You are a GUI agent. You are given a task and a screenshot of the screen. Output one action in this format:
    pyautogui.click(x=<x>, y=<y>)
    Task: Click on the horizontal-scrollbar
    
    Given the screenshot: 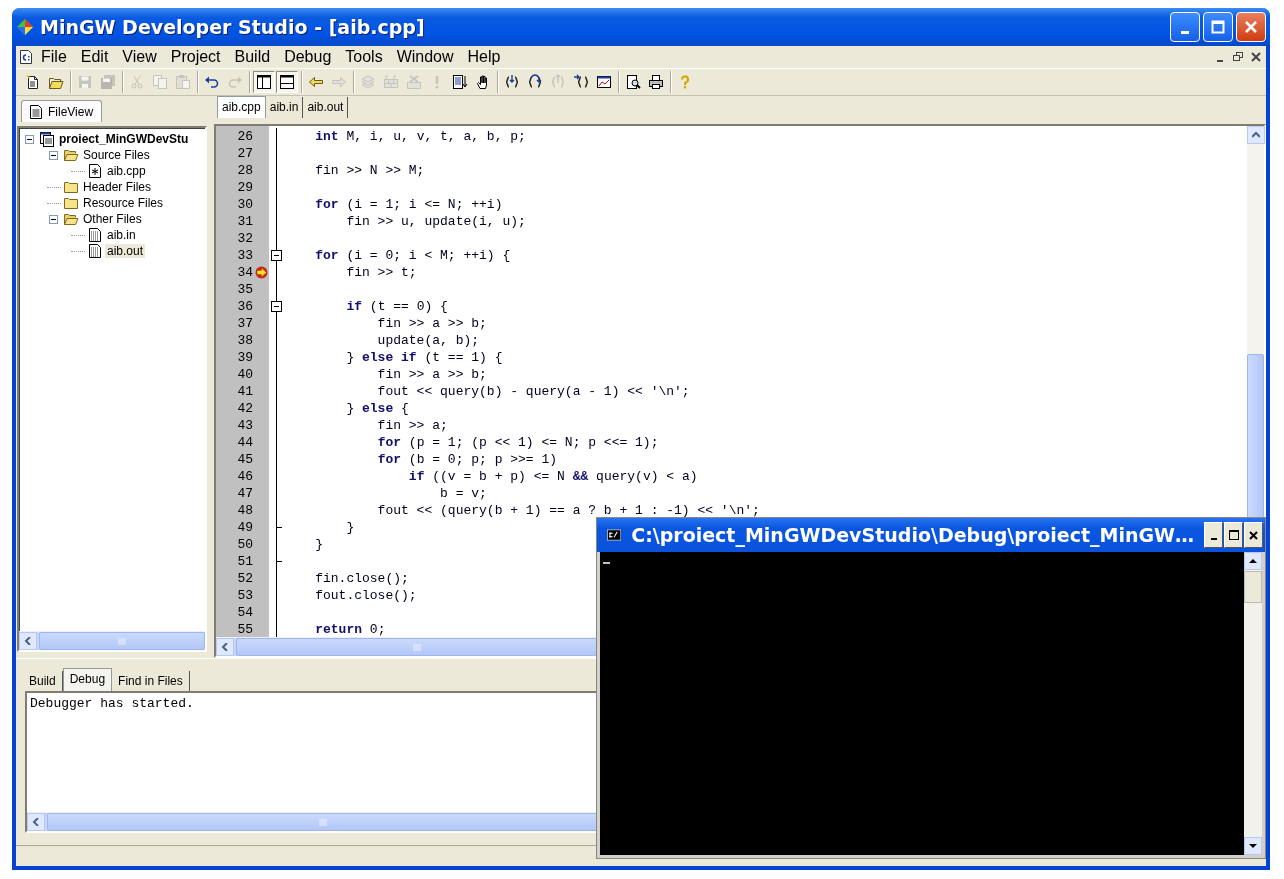 What is the action you would take?
    pyautogui.click(x=112, y=640)
    